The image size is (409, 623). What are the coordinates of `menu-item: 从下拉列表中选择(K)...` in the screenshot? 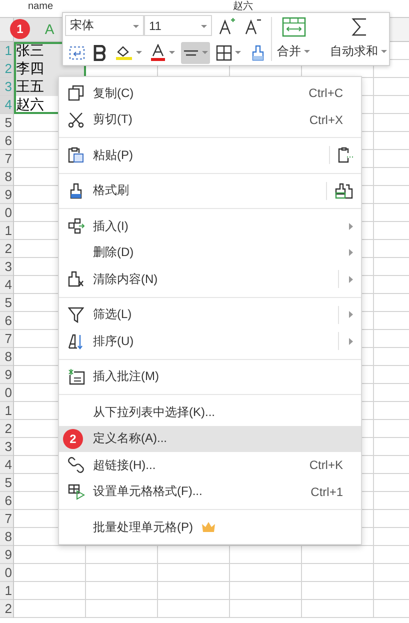 It's located at (210, 412).